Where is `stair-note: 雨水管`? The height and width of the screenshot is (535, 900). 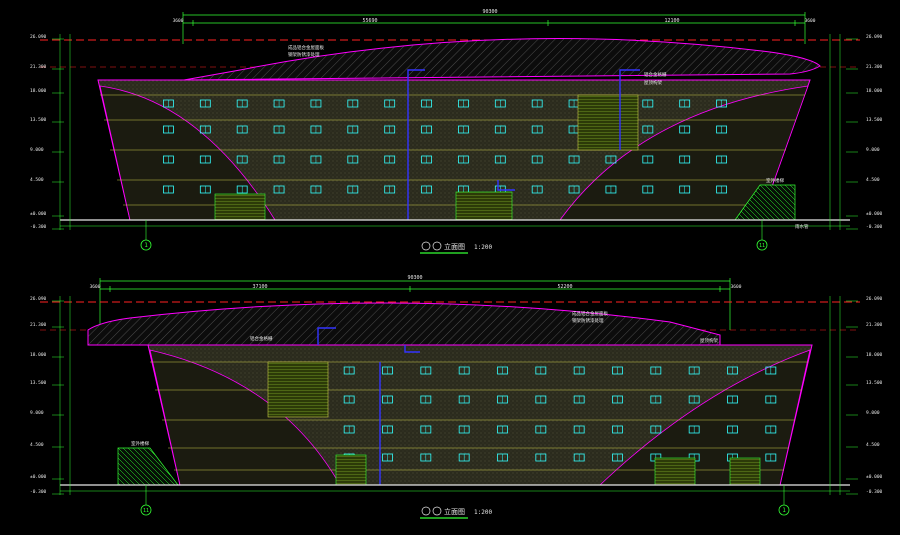
stair-note: 雨水管 is located at coordinates (802, 226).